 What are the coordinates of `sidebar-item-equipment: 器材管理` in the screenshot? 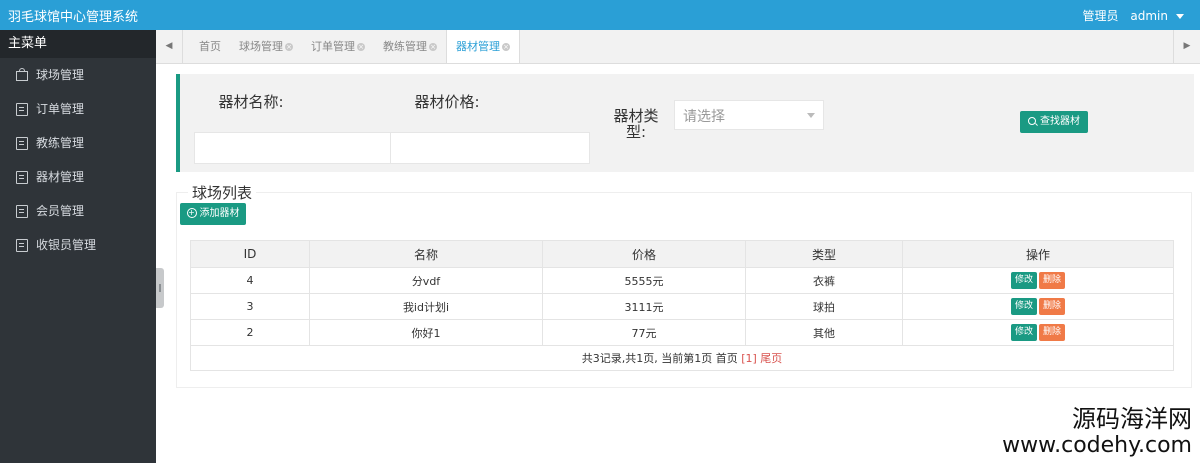 It's located at (78, 177).